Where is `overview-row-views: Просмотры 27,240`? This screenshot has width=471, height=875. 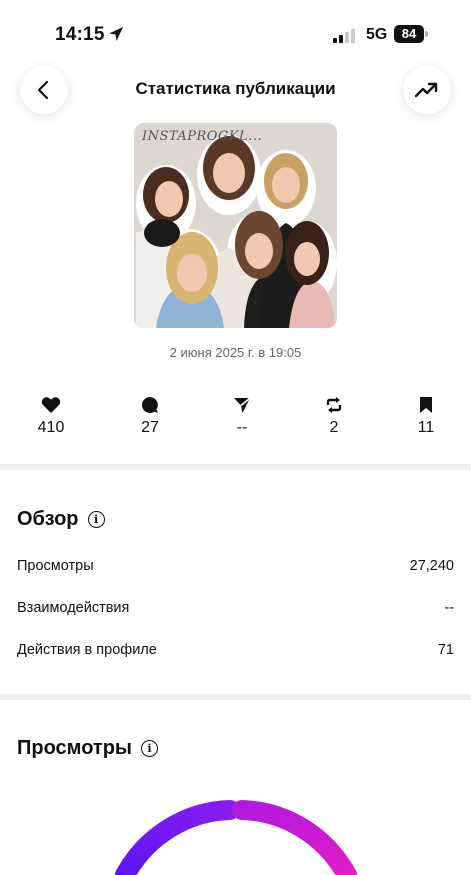
overview-row-views: Просмотры 27,240 is located at coordinates (235, 566).